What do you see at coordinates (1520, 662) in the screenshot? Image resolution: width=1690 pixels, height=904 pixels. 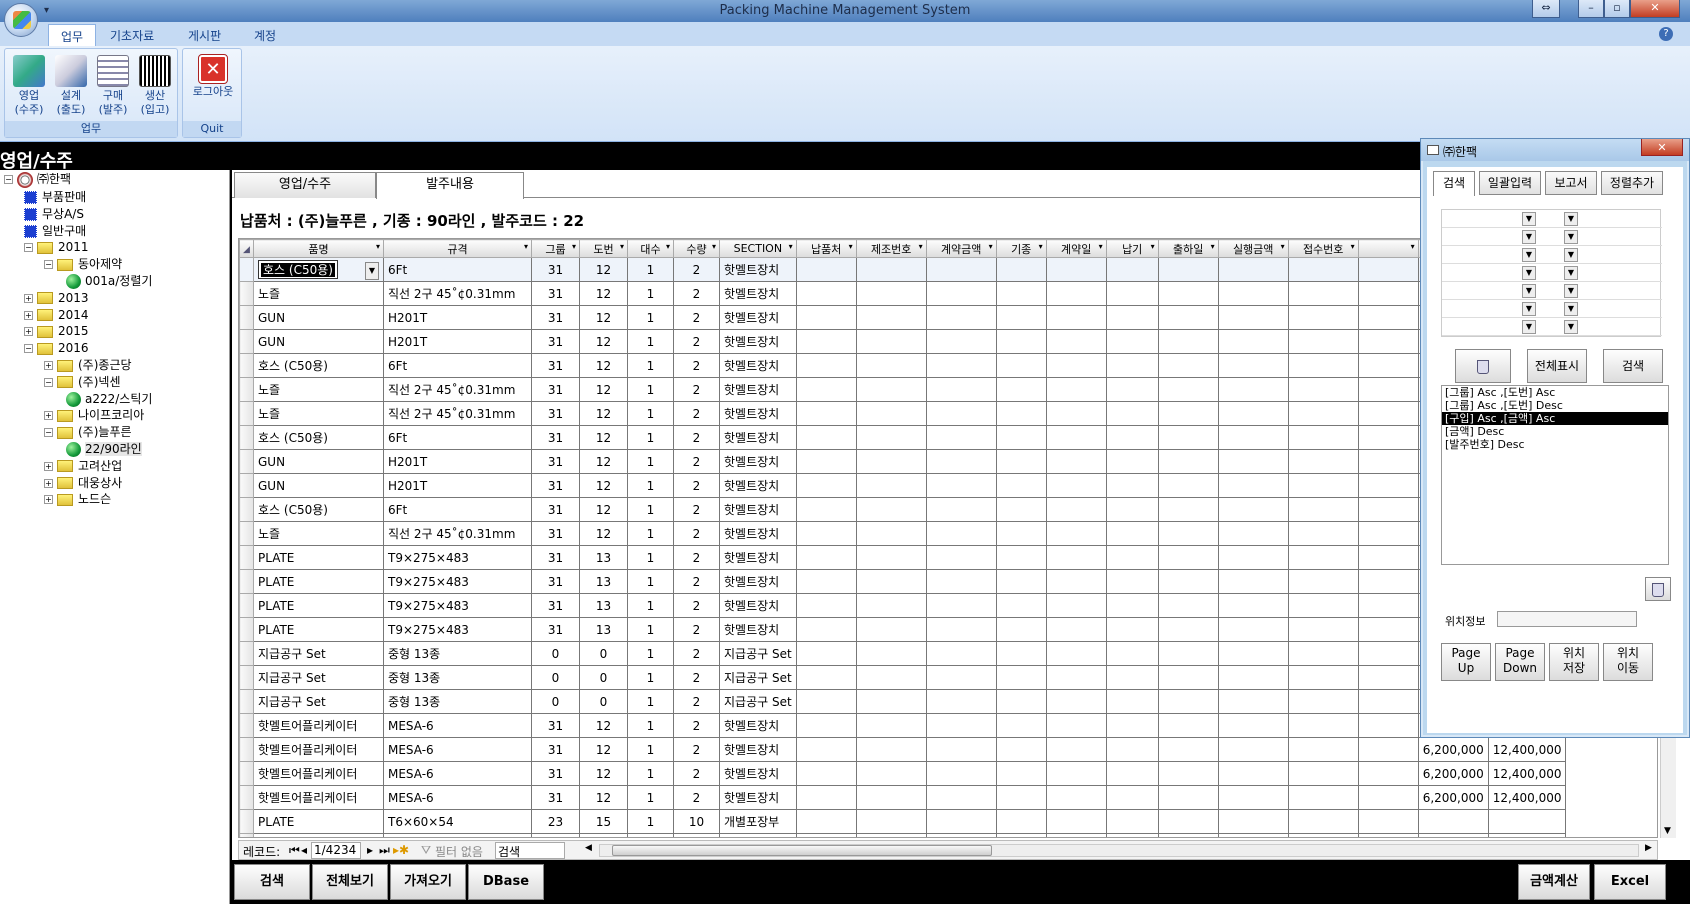 I see `page-down-button: Page Down` at bounding box center [1520, 662].